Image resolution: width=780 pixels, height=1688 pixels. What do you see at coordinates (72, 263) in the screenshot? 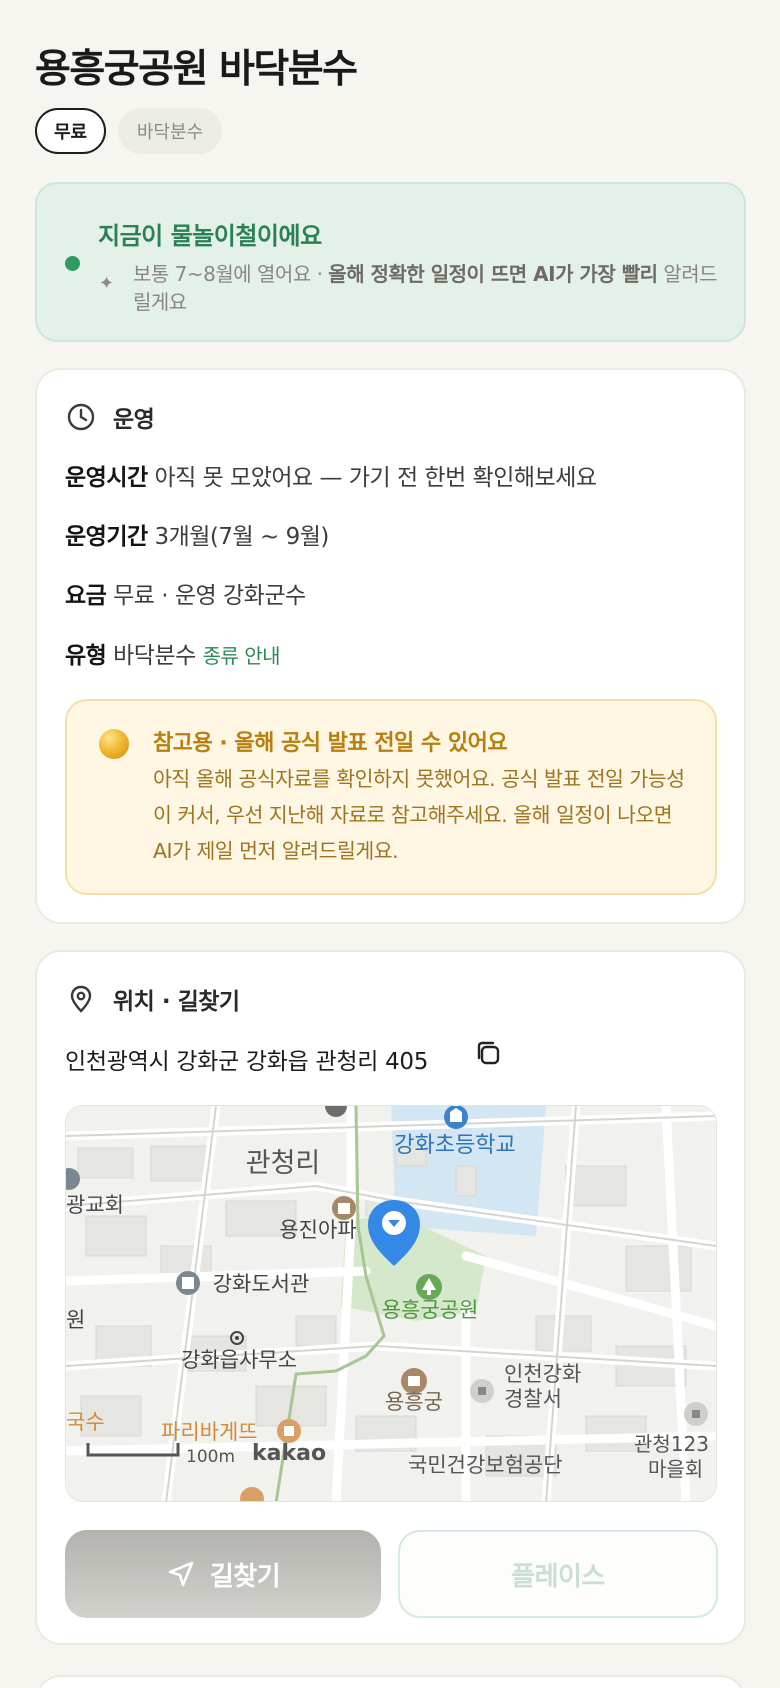
I see `status-dot` at bounding box center [72, 263].